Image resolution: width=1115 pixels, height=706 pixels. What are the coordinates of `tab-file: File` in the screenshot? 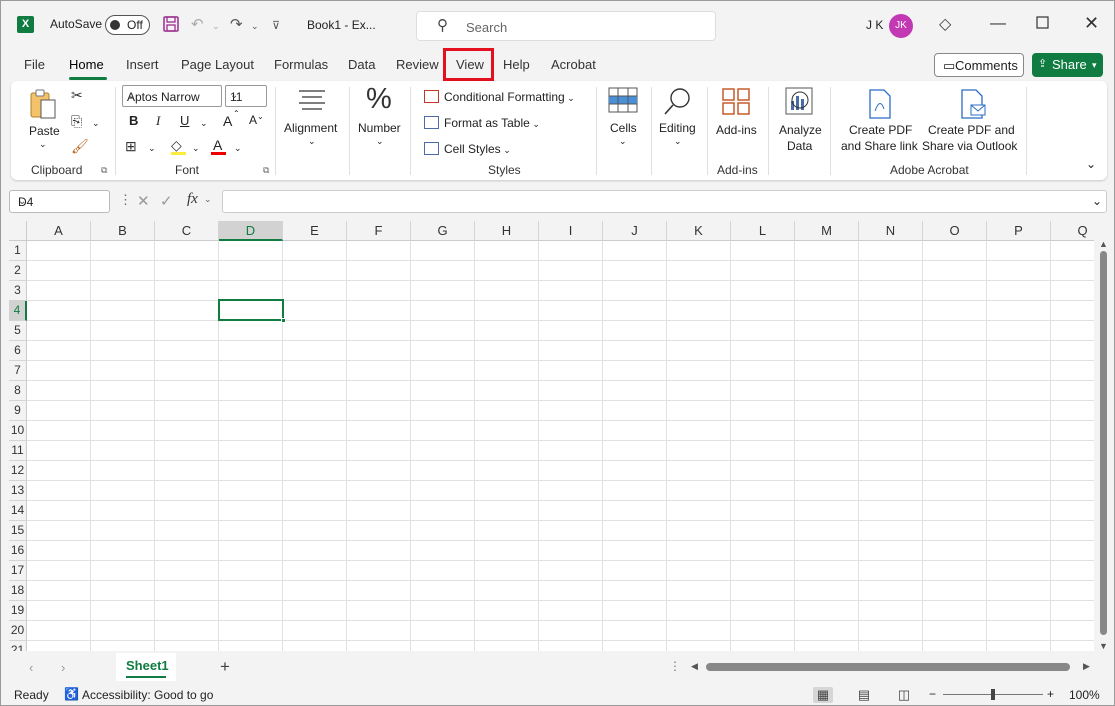 It's located at (34, 64).